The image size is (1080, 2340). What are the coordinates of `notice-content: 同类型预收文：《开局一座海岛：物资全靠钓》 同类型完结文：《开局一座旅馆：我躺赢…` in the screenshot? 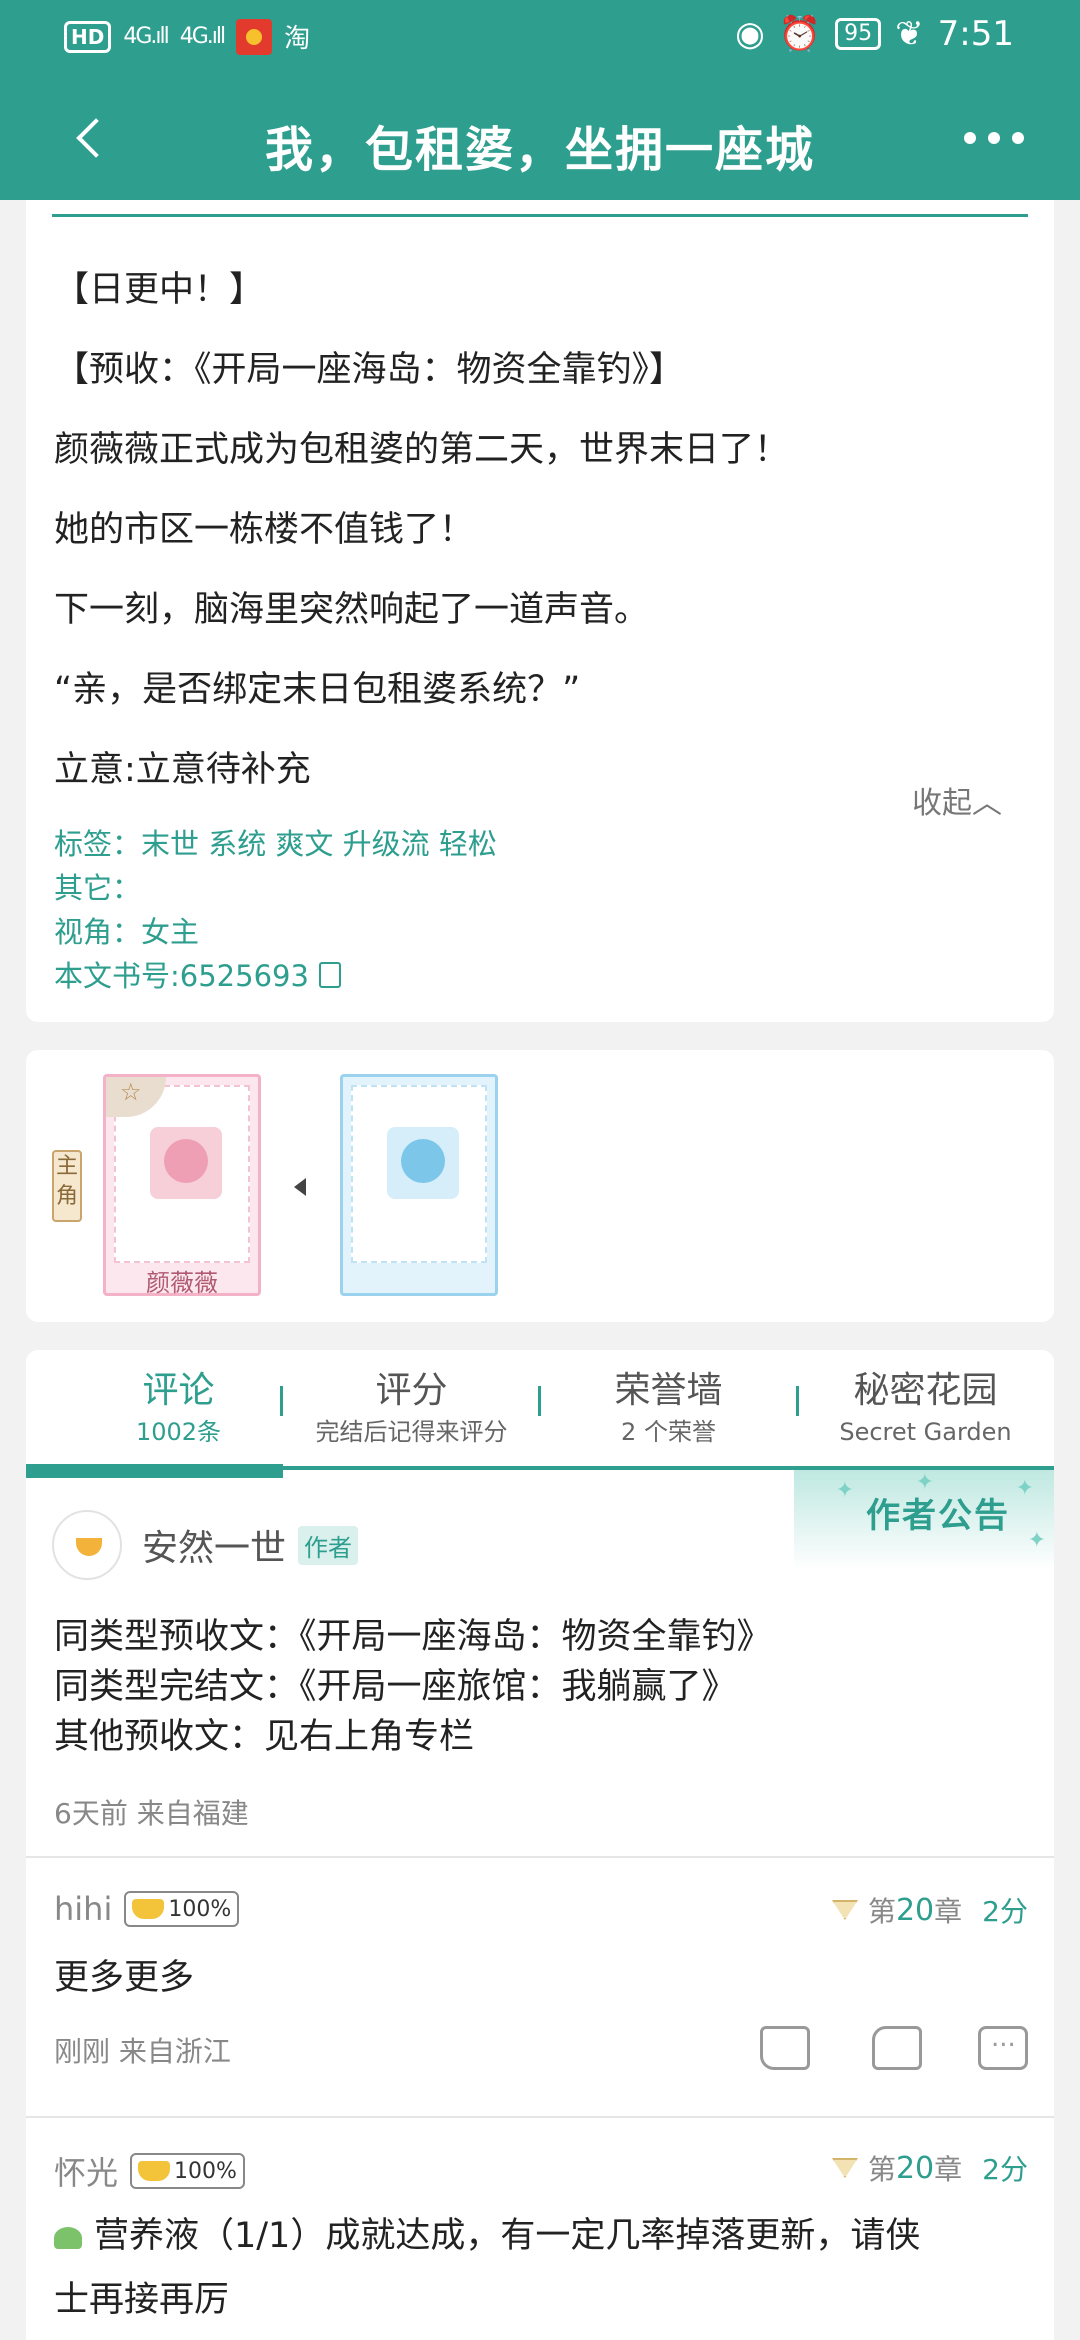 It's located at (413, 1687).